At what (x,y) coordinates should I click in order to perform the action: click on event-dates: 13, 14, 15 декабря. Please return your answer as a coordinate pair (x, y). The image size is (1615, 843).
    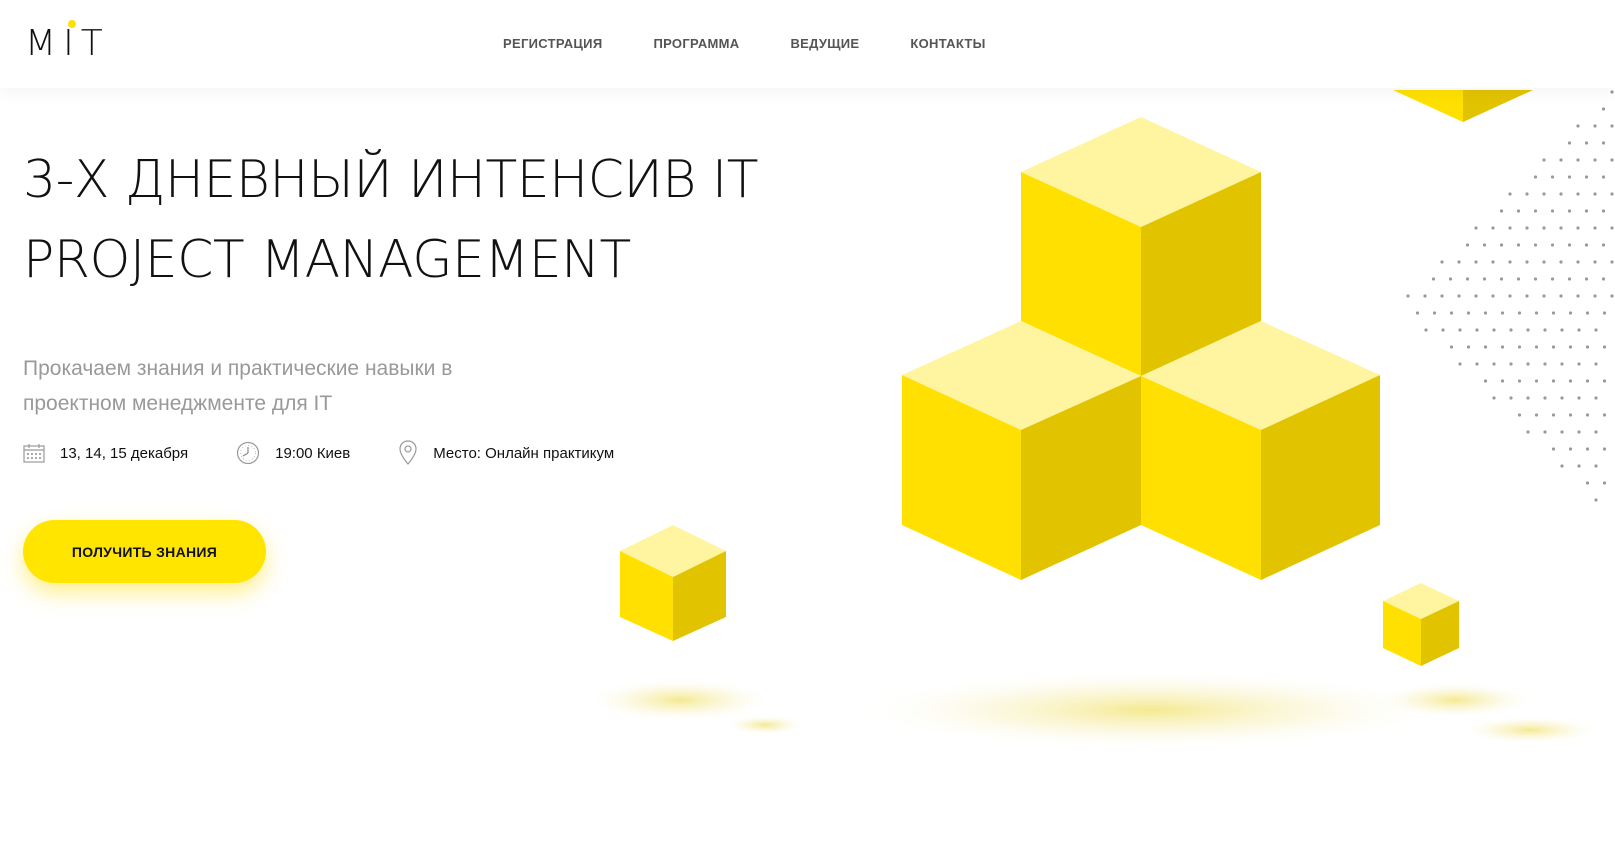
    Looking at the image, I should click on (105, 453).